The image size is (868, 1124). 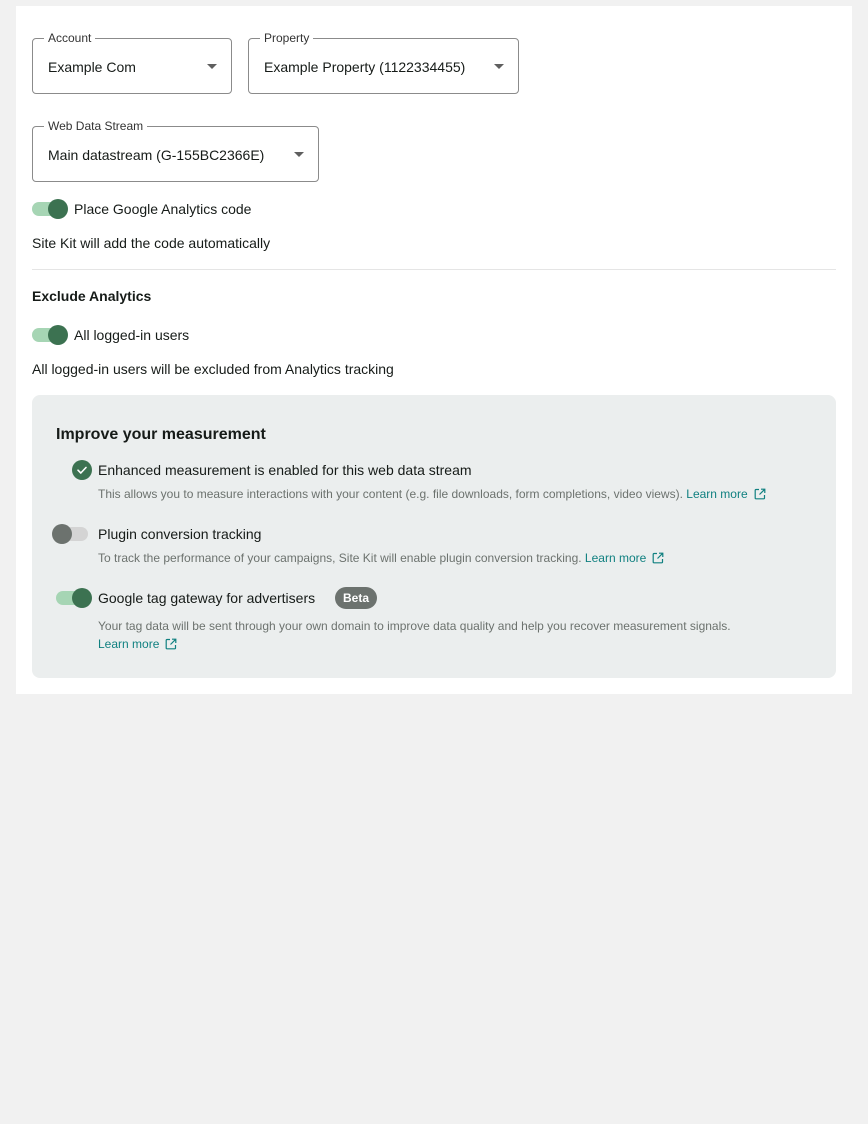 I want to click on property-select-value: Example Property (1122334455), so click(x=365, y=67).